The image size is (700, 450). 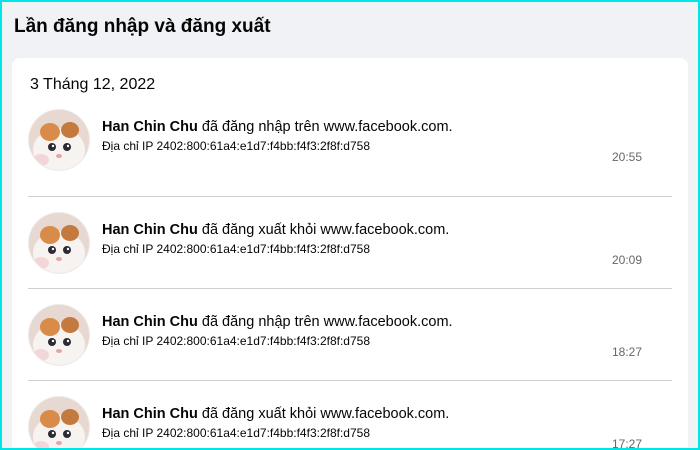 What do you see at coordinates (626, 352) in the screenshot?
I see `entry-time: 18:27` at bounding box center [626, 352].